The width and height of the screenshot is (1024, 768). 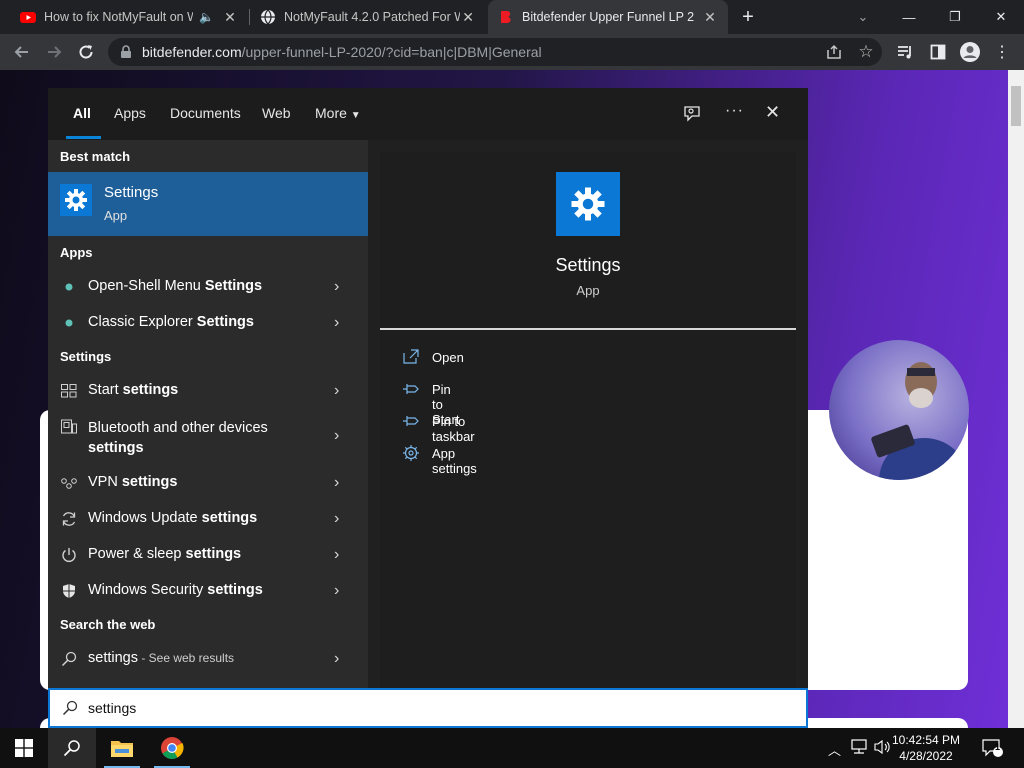 I want to click on open-shell-icon, so click(x=69, y=287).